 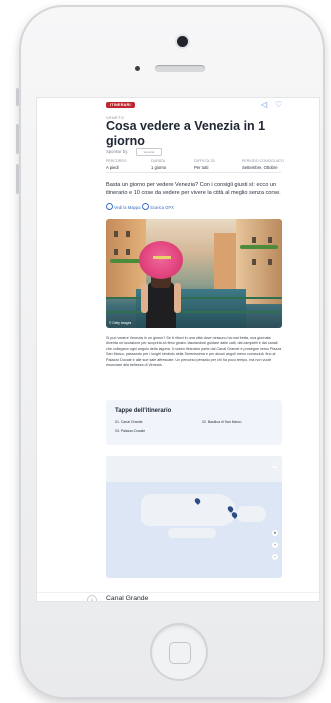 What do you see at coordinates (180, 653) in the screenshot?
I see `home-button-icon` at bounding box center [180, 653].